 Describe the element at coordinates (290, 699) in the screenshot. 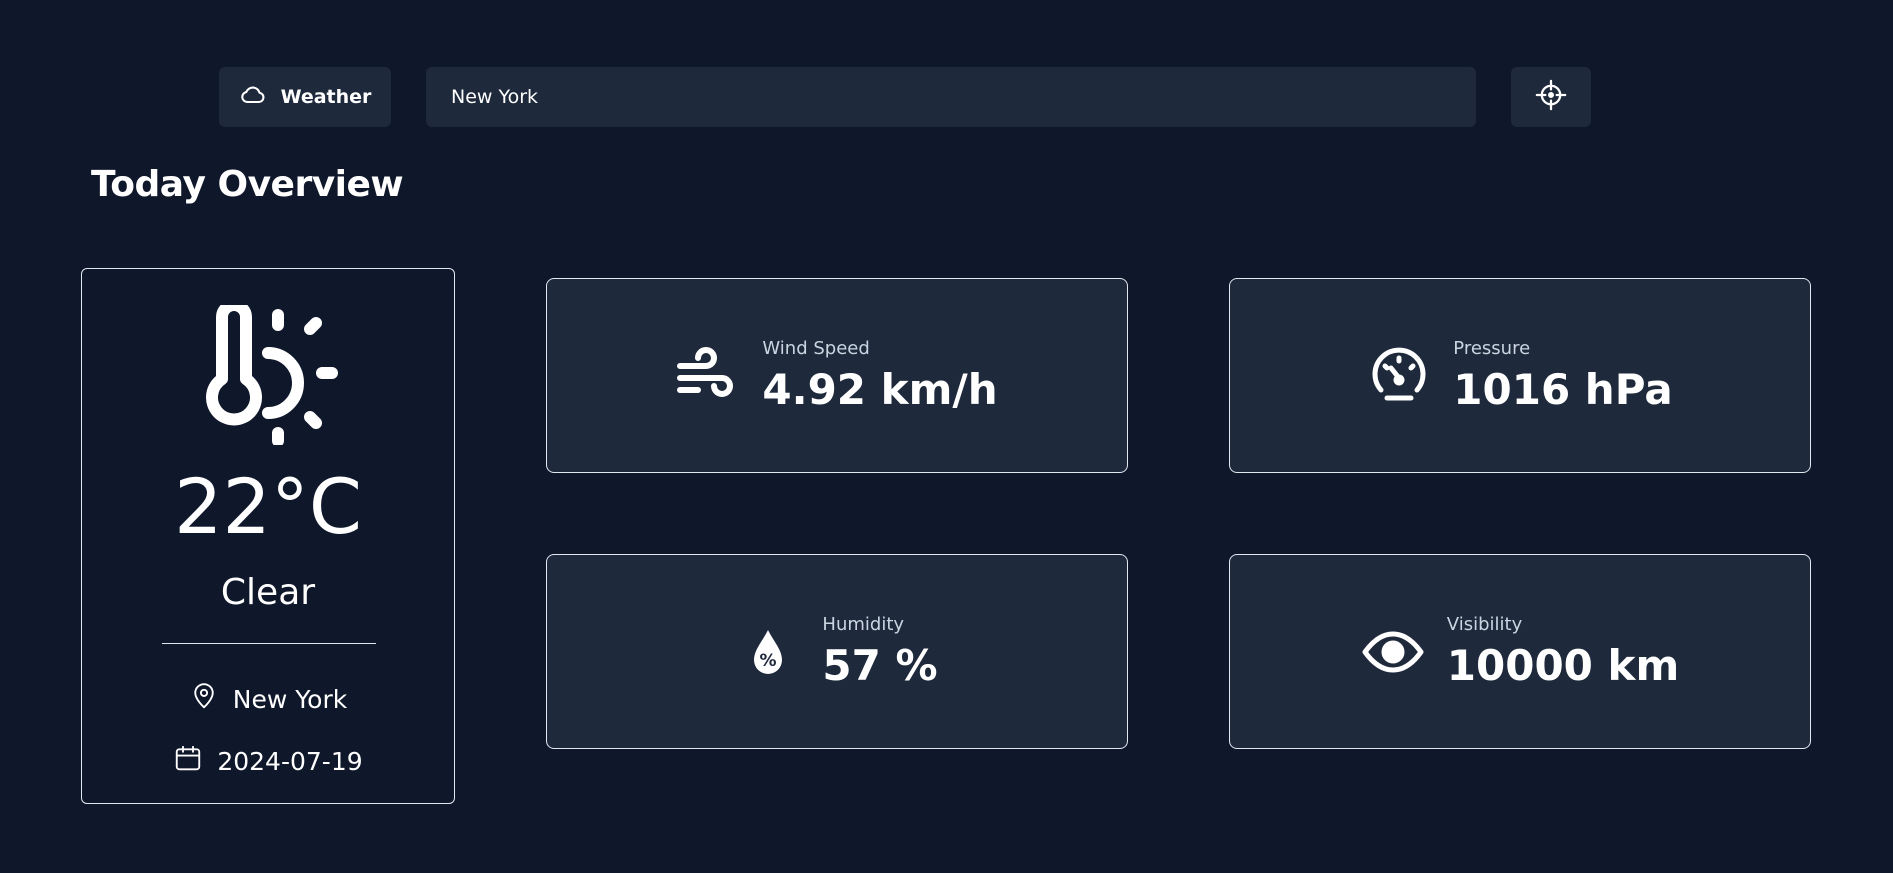

I see `location-text: New York` at that location.